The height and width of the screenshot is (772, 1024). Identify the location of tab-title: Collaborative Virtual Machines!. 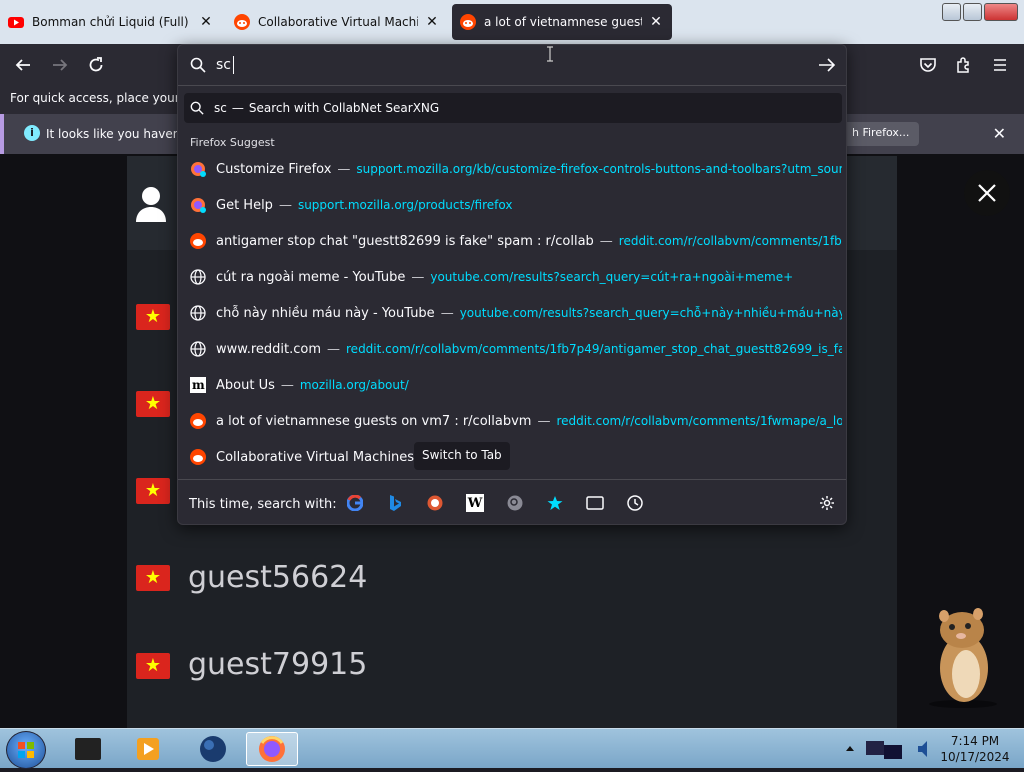
(338, 22).